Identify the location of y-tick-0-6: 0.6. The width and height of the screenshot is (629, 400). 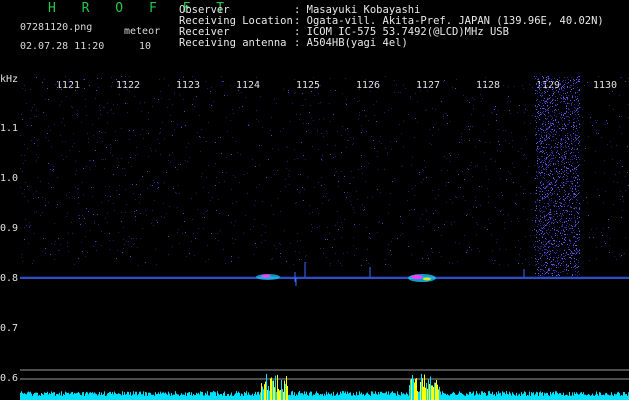
(9, 378).